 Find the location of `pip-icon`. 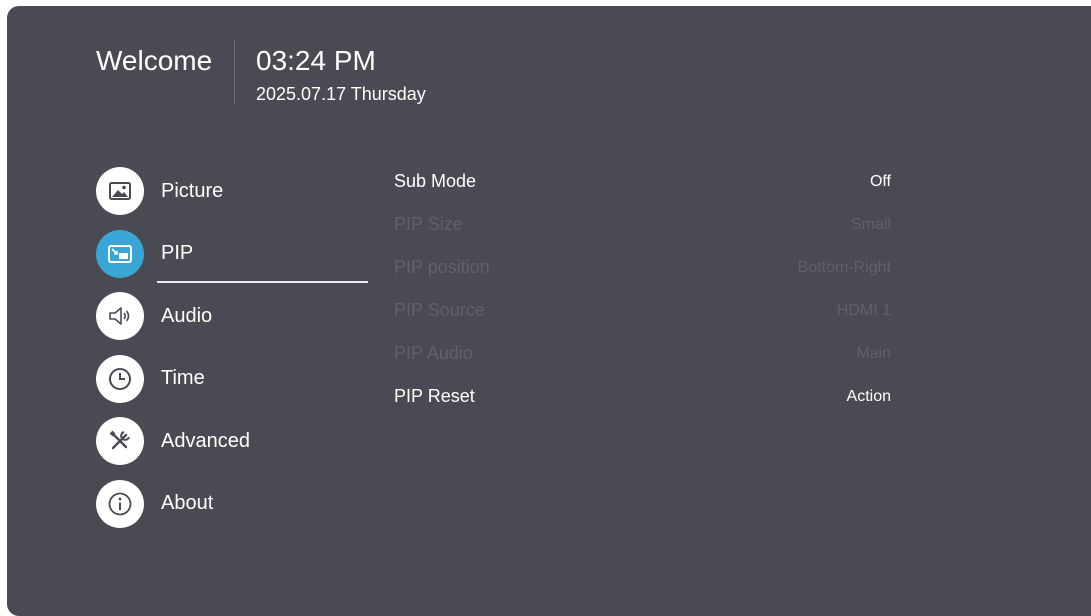

pip-icon is located at coordinates (120, 253).